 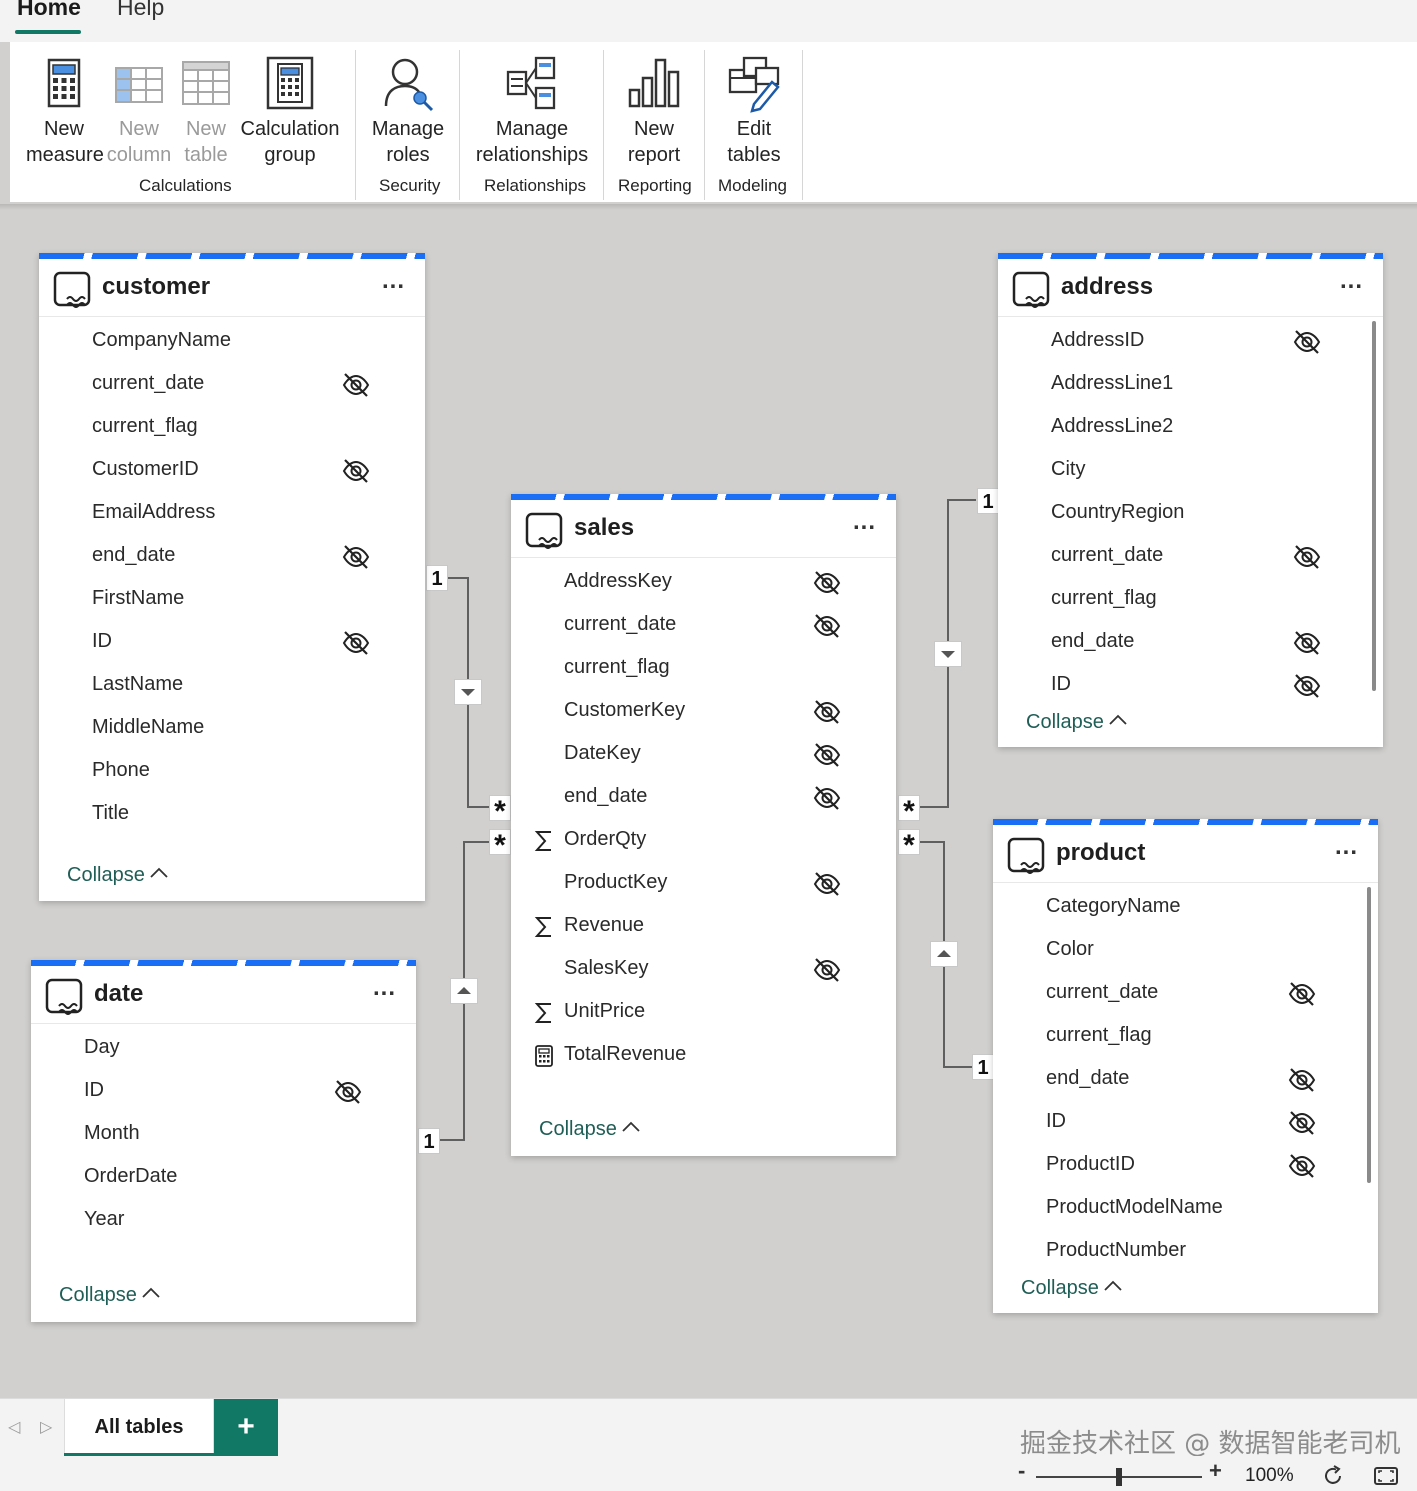 What do you see at coordinates (1119, 1477) in the screenshot?
I see `zoom-slider-thumb` at bounding box center [1119, 1477].